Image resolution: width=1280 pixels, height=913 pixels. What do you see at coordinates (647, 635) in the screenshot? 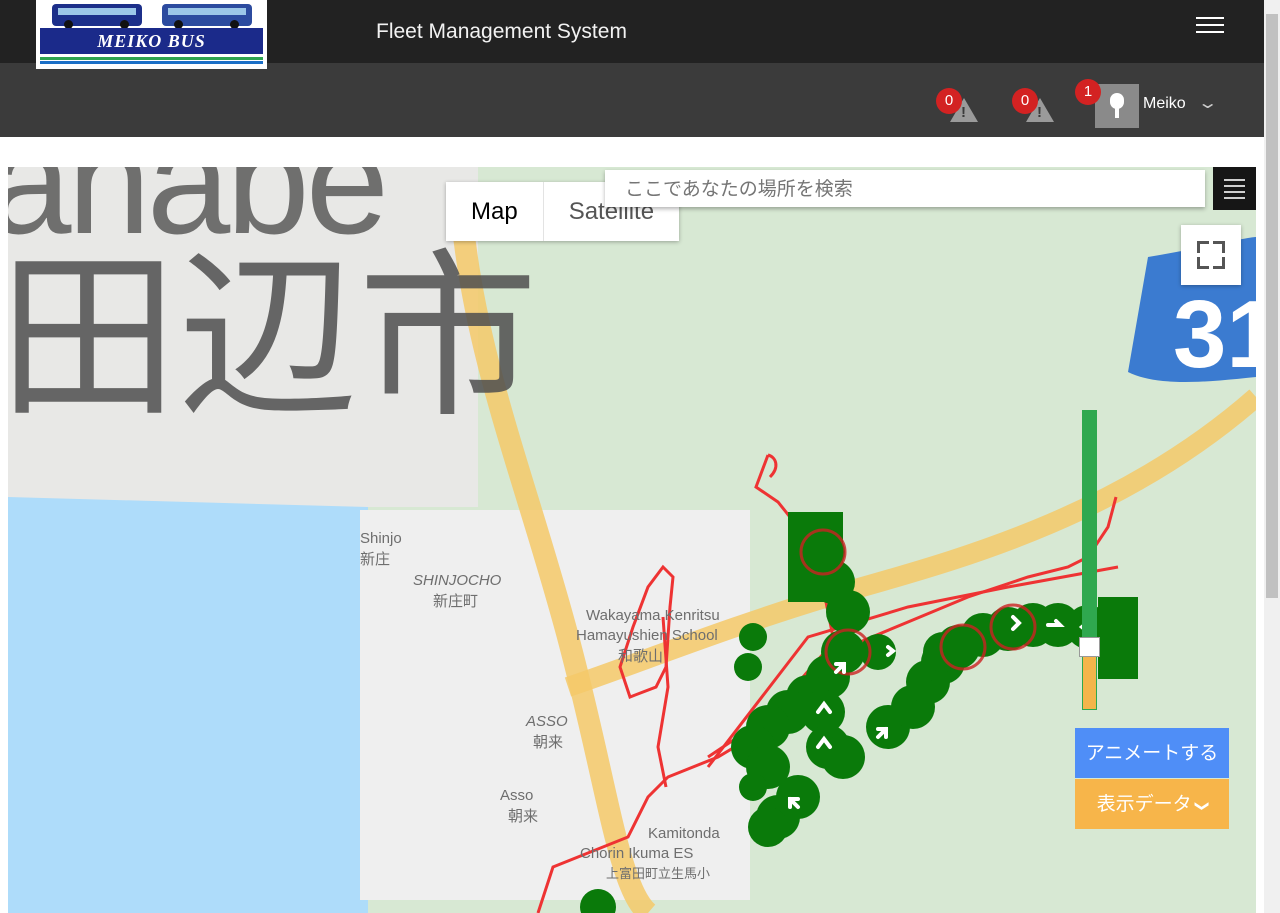
I see `map-label: Hamayushien School` at bounding box center [647, 635].